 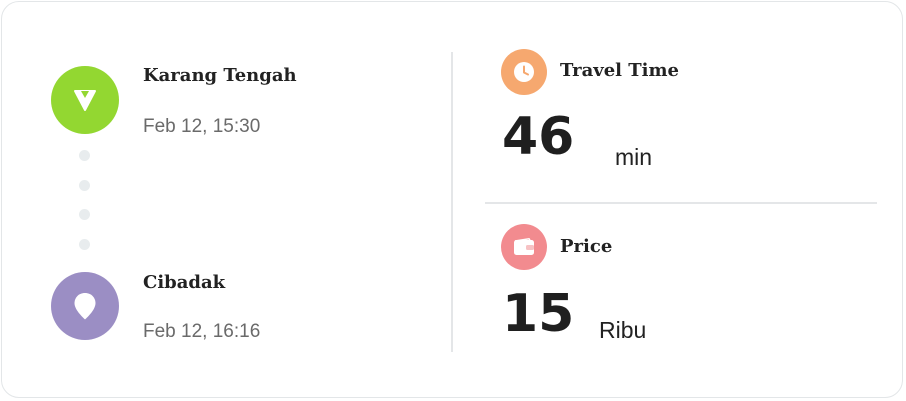 I want to click on clock-icon, so click(x=524, y=72).